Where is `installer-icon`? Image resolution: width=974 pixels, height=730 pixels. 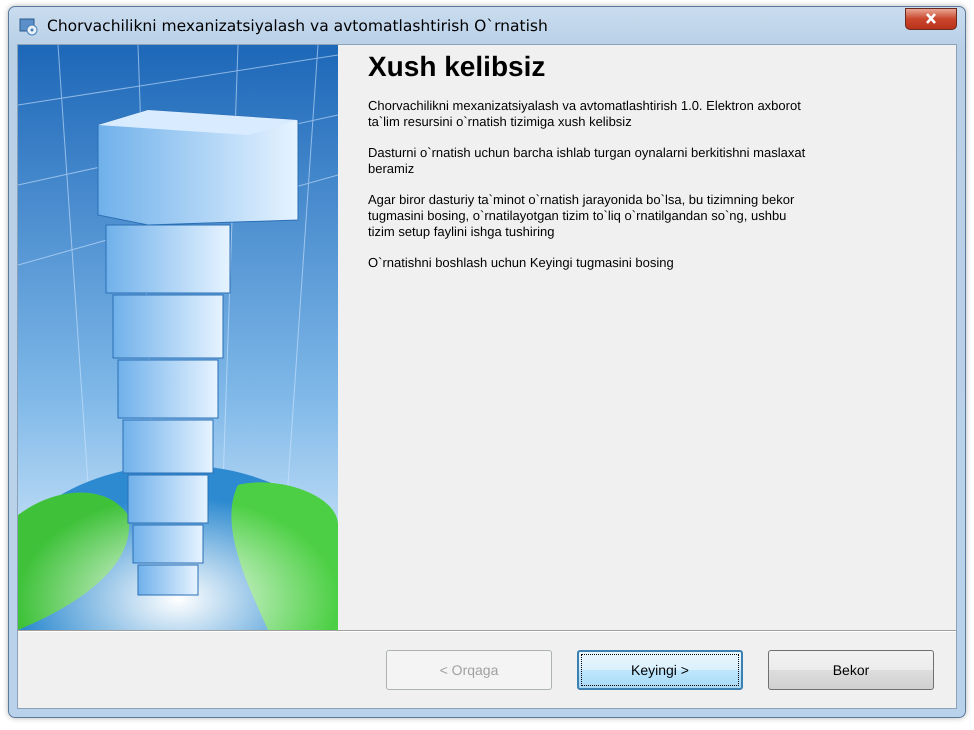 installer-icon is located at coordinates (29, 26).